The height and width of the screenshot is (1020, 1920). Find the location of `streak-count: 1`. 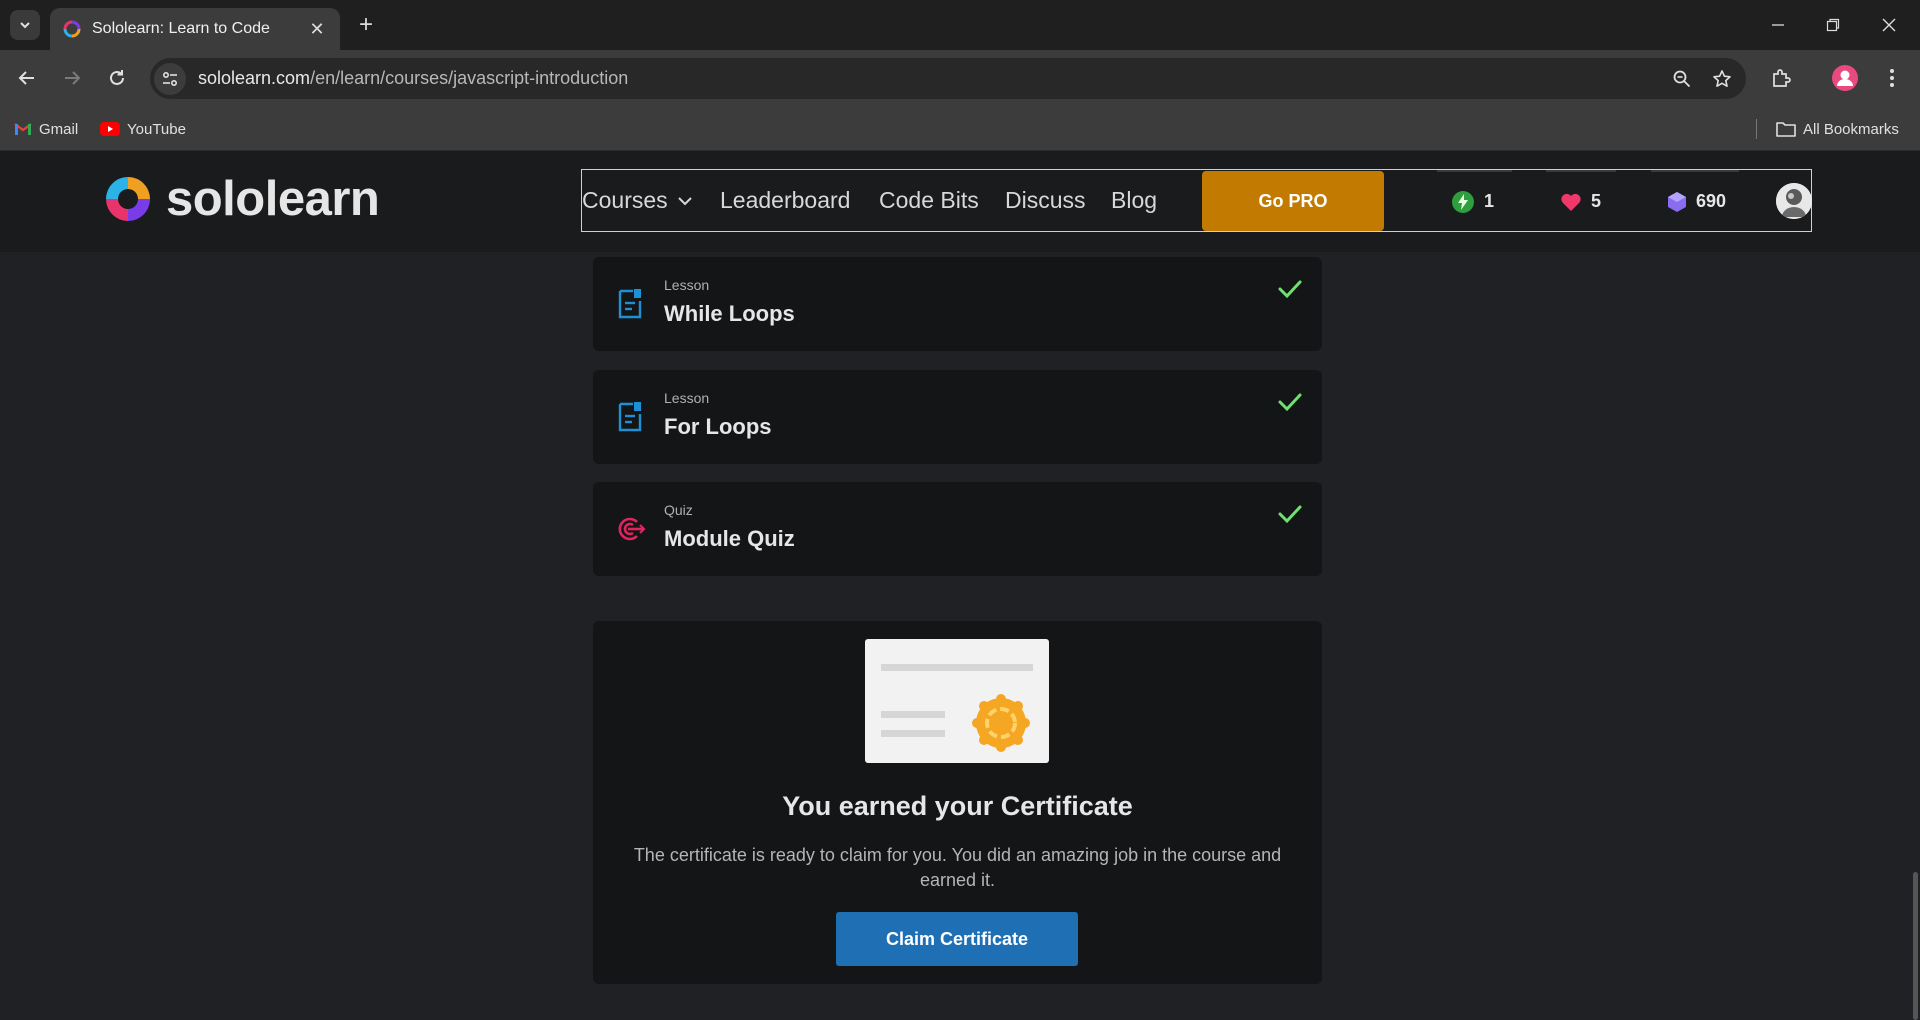

streak-count: 1 is located at coordinates (1489, 201).